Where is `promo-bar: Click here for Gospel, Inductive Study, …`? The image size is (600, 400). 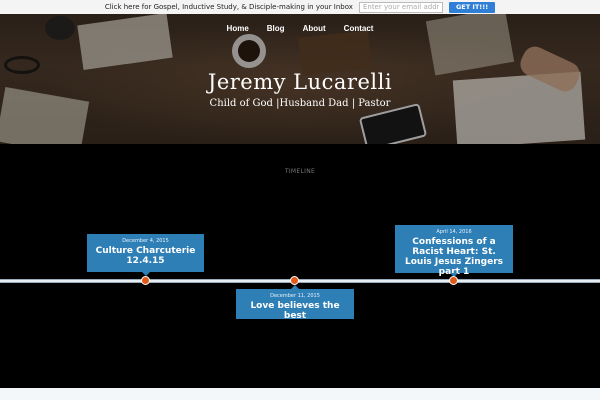 promo-bar: Click here for Gospel, Inductive Study, … is located at coordinates (300, 7).